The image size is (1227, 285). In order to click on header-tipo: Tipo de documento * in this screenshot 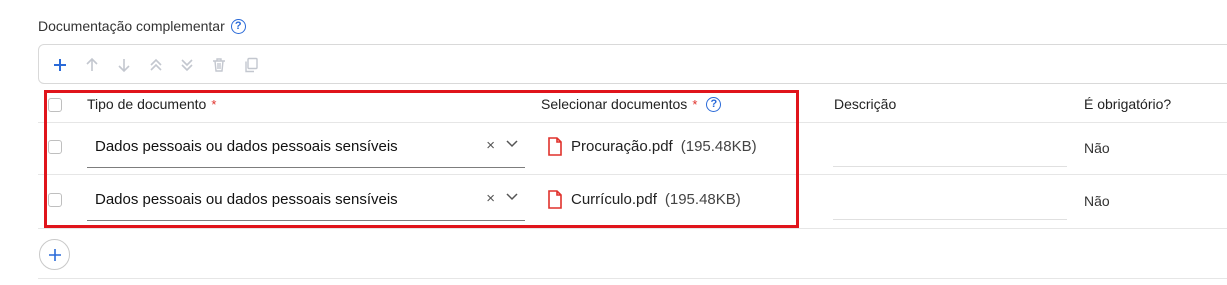, I will do `click(151, 104)`.